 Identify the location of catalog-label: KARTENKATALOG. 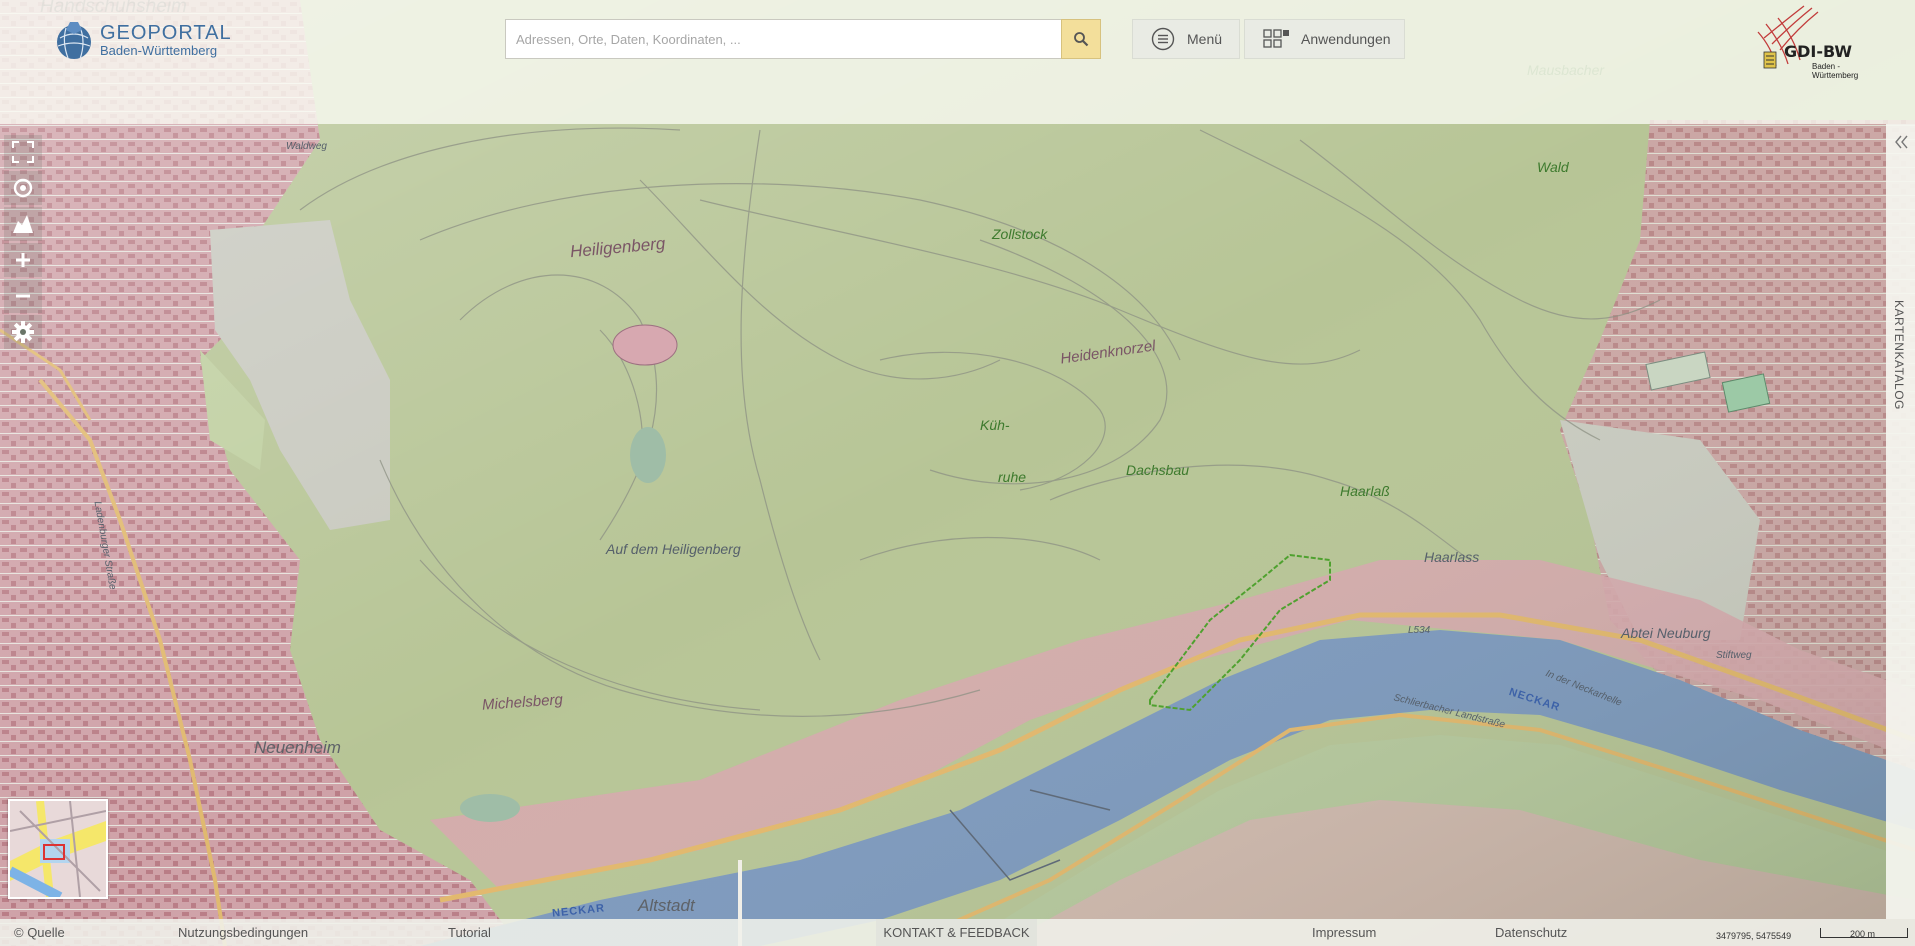
(1899, 355).